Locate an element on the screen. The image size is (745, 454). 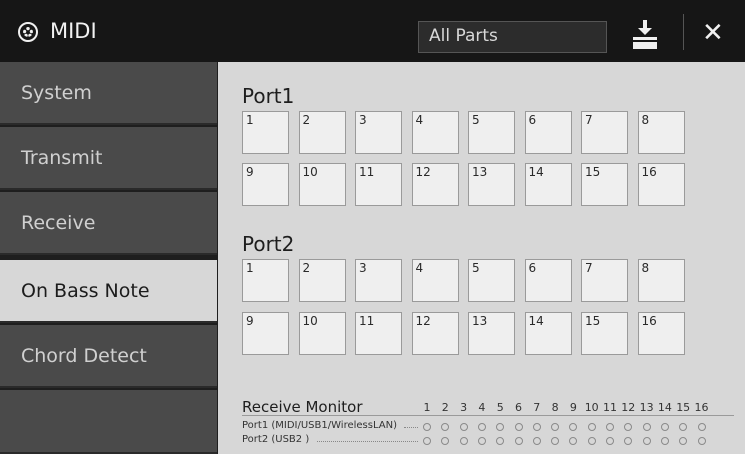
port2-channel-5-button: 5 is located at coordinates (491, 280).